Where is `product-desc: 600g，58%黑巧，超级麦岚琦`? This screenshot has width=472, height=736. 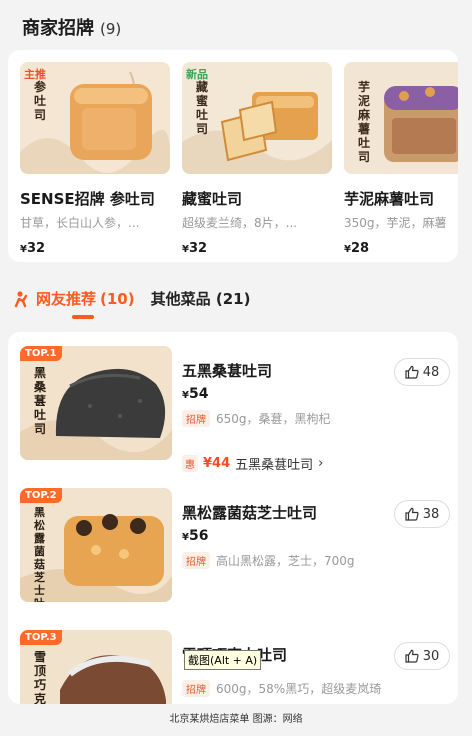
product-desc: 600g，58%黑巧，超级麦岚琦 is located at coordinates (299, 689).